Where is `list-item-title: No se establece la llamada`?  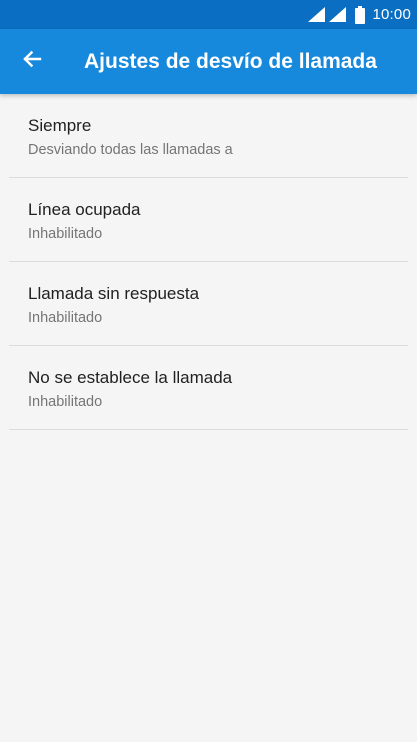 list-item-title: No se establece la llamada is located at coordinates (130, 377).